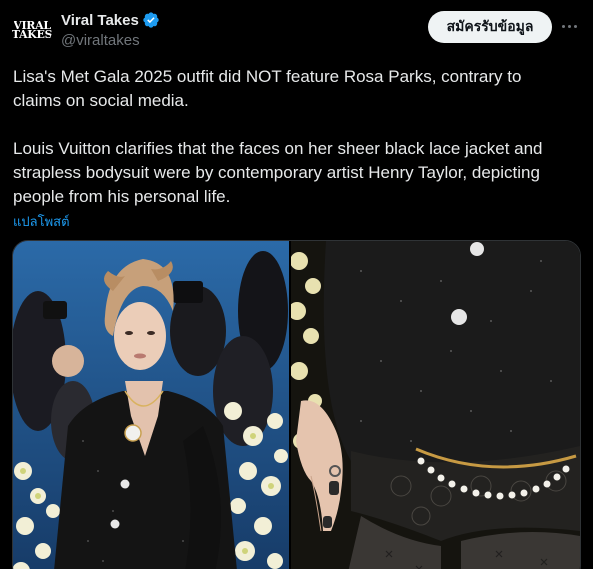  Describe the element at coordinates (110, 40) in the screenshot. I see `handle: @viraltakes` at that location.